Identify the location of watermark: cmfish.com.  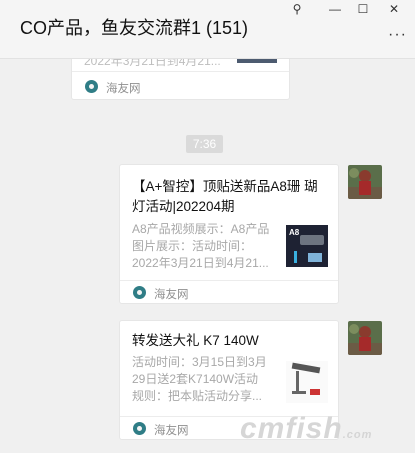
(306, 429).